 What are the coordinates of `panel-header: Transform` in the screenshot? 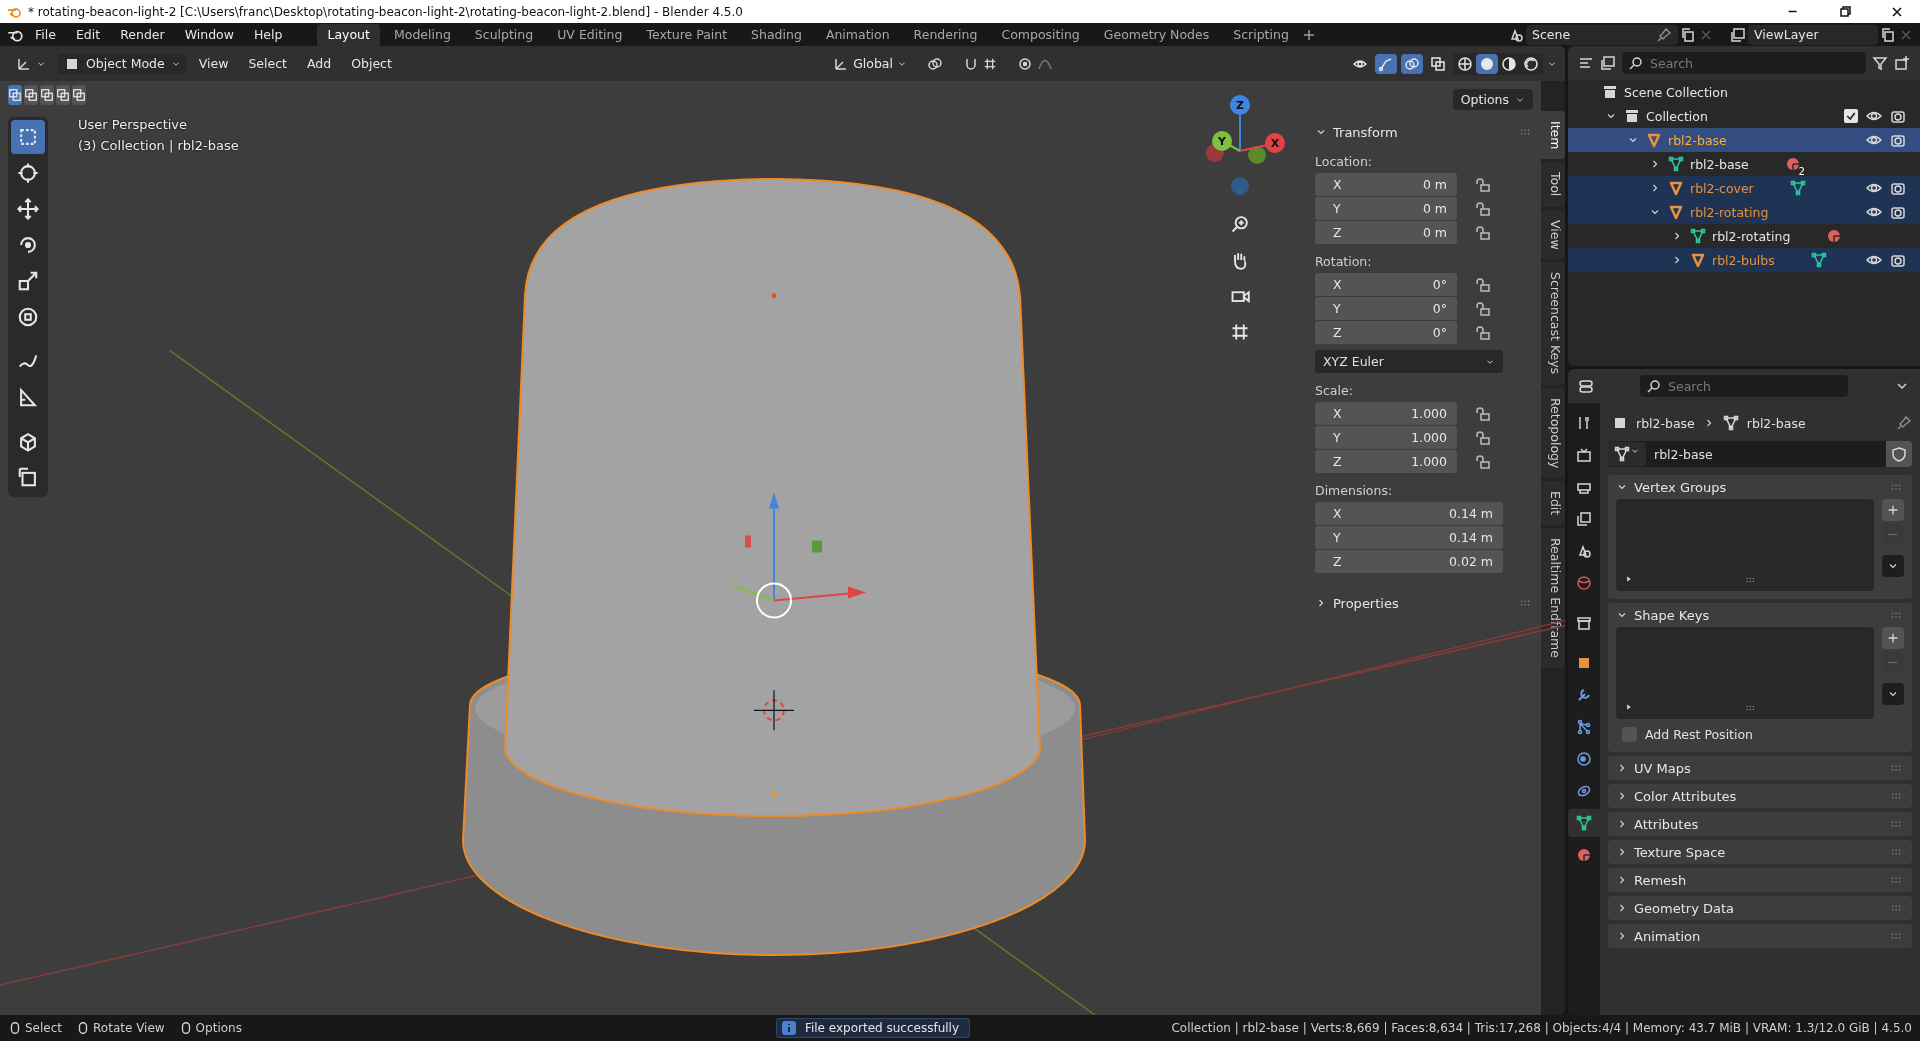 It's located at (1424, 132).